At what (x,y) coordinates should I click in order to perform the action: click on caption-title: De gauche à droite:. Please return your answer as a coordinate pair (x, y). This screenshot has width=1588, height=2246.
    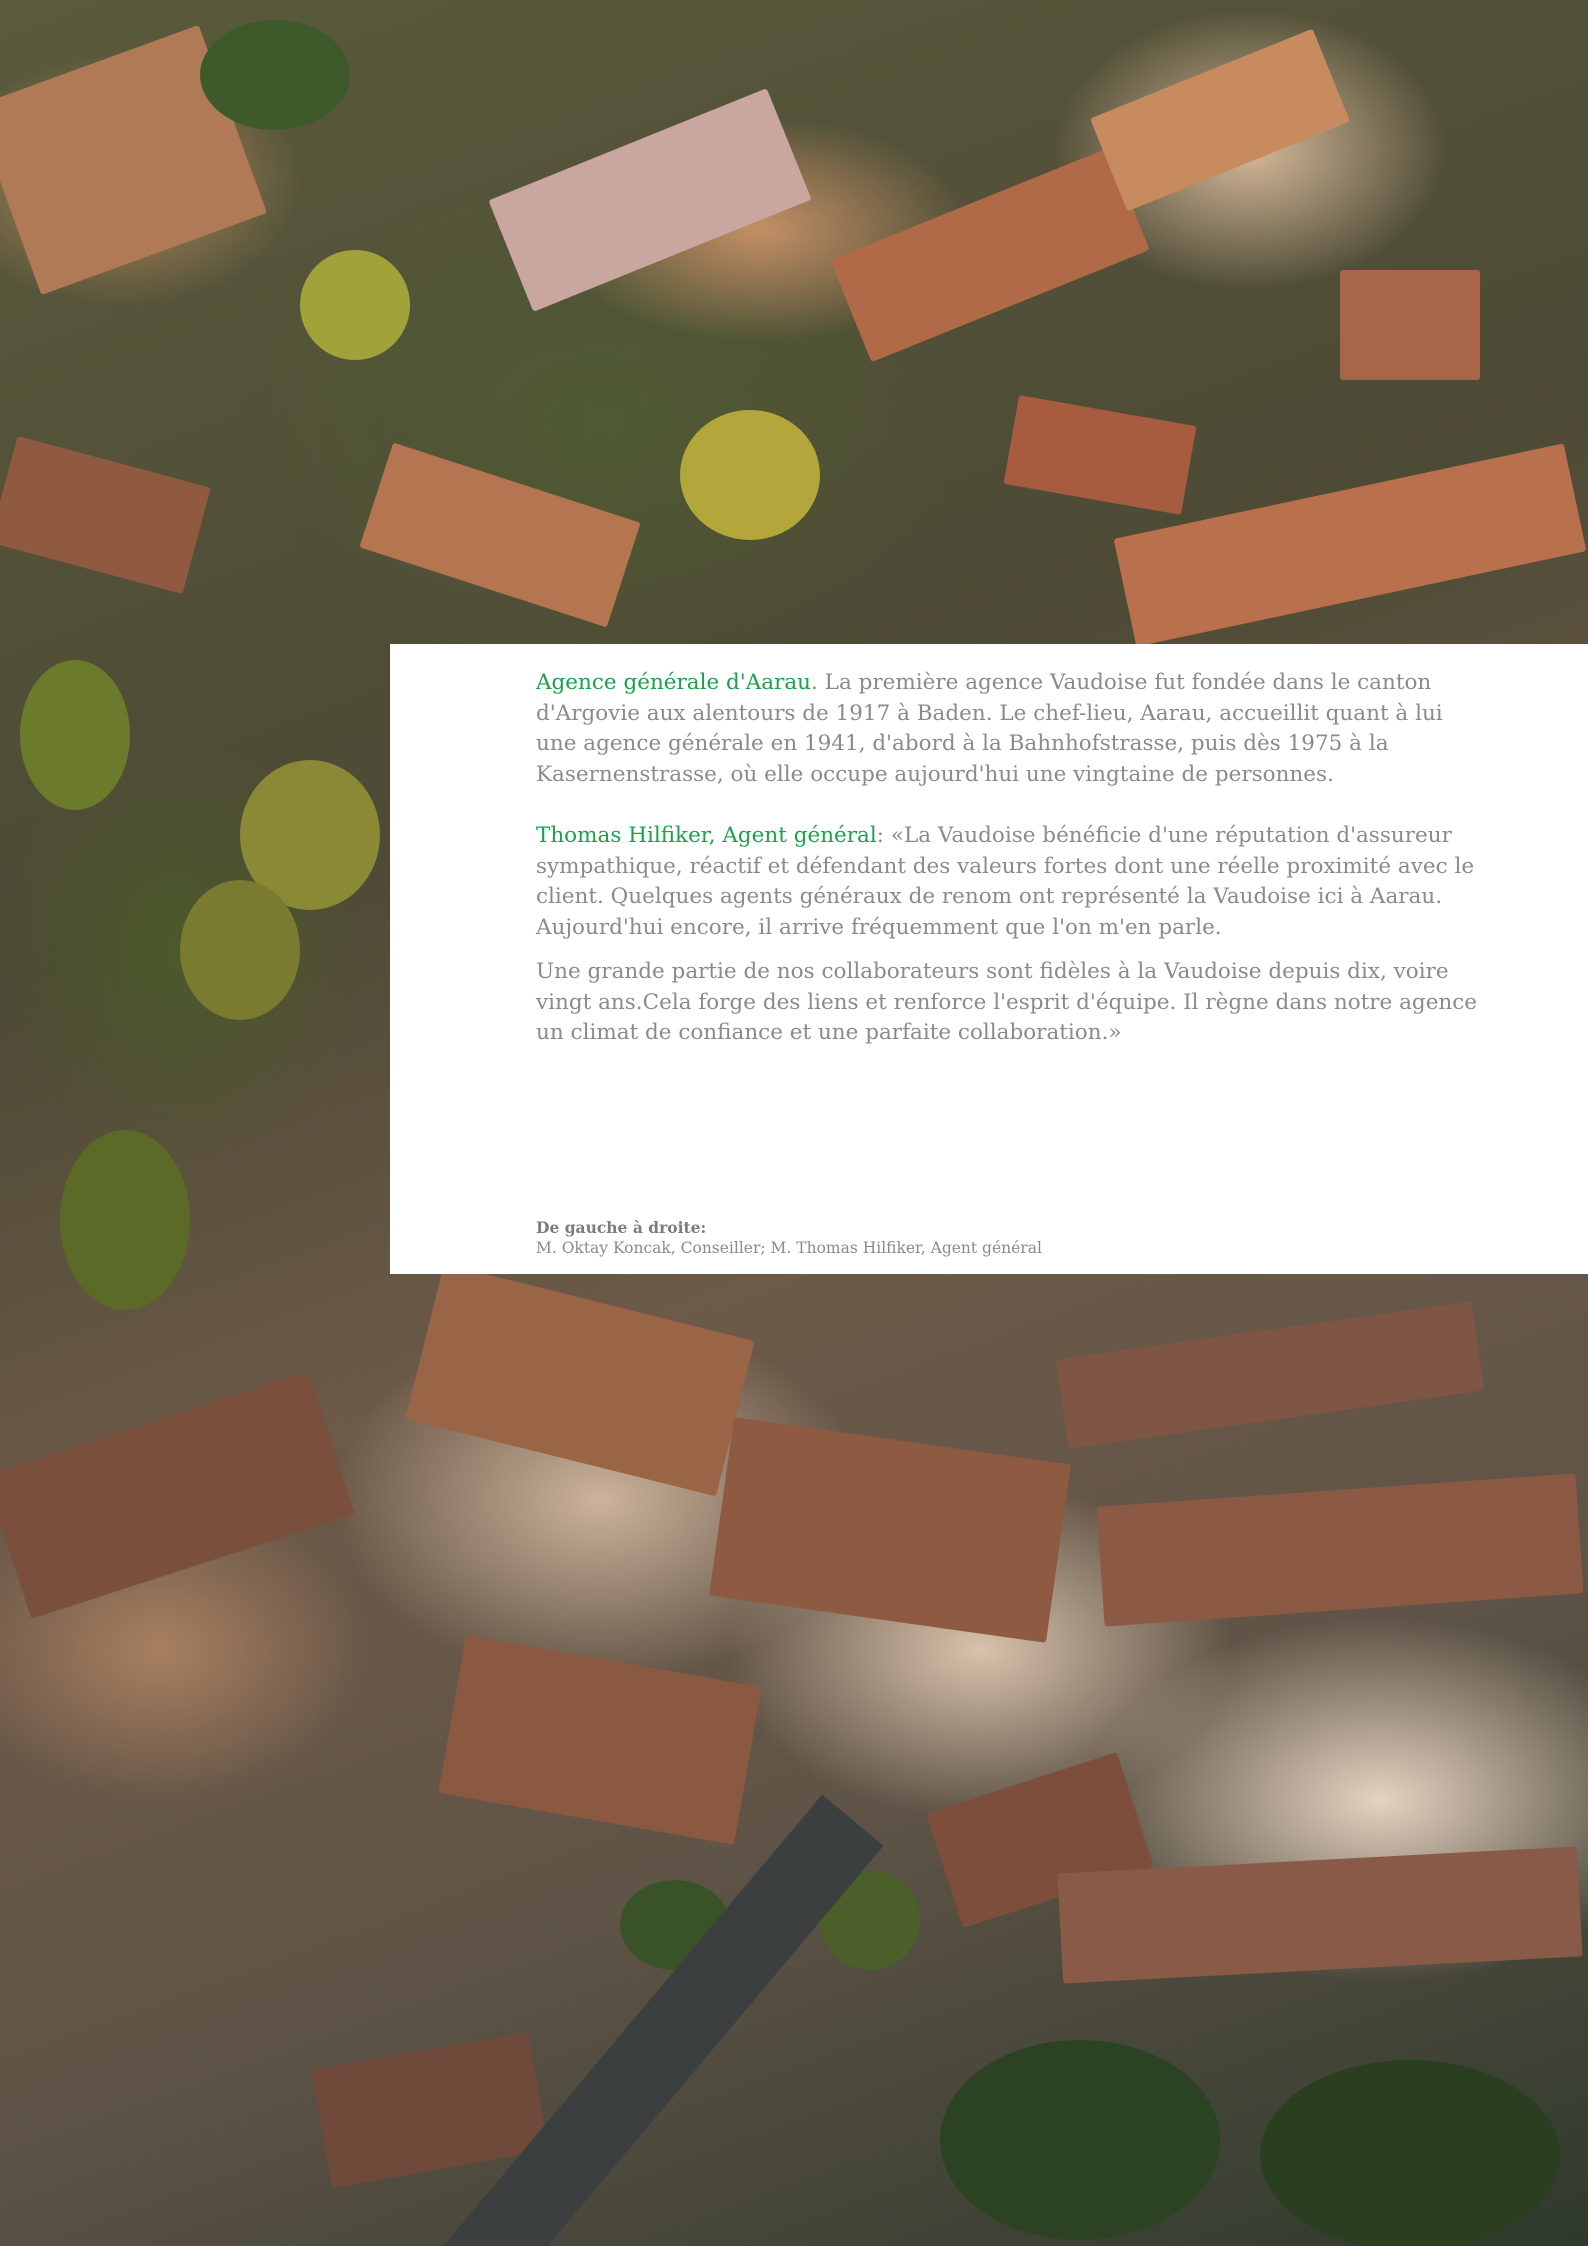
    Looking at the image, I should click on (621, 1227).